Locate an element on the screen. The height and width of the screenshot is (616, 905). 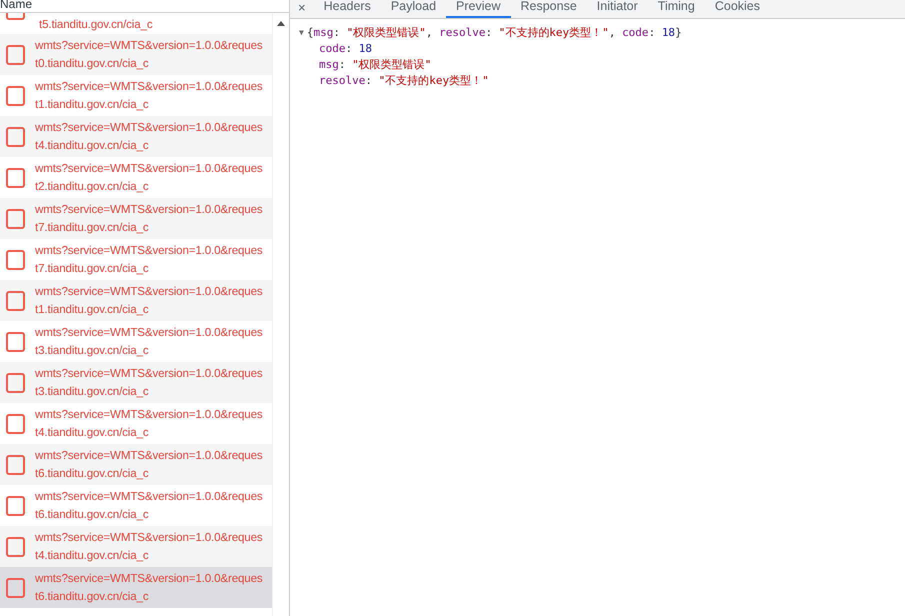
tab: Cookies is located at coordinates (737, 9).